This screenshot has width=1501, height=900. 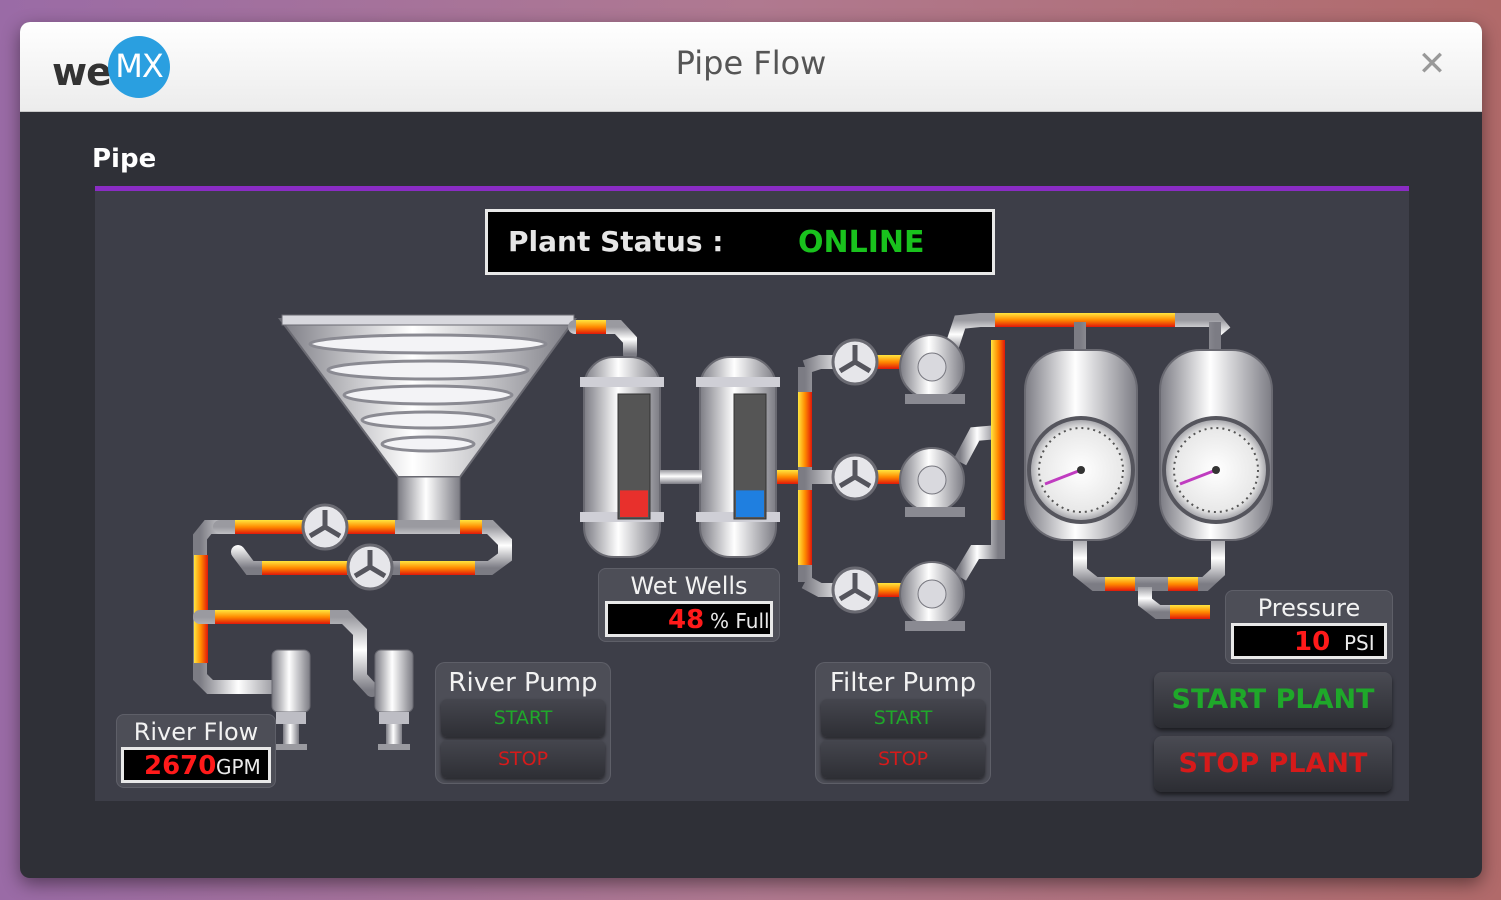 I want to click on river-pump-label: River Pump, so click(x=523, y=683).